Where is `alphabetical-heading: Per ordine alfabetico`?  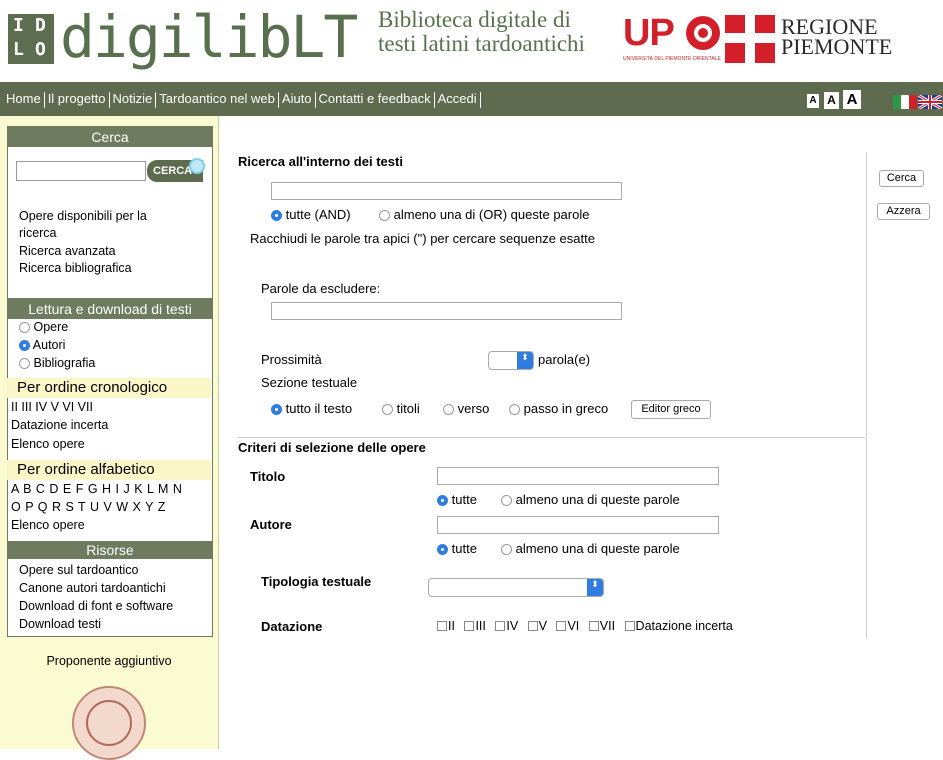
alphabetical-heading: Per ordine alfabetico is located at coordinates (109, 470).